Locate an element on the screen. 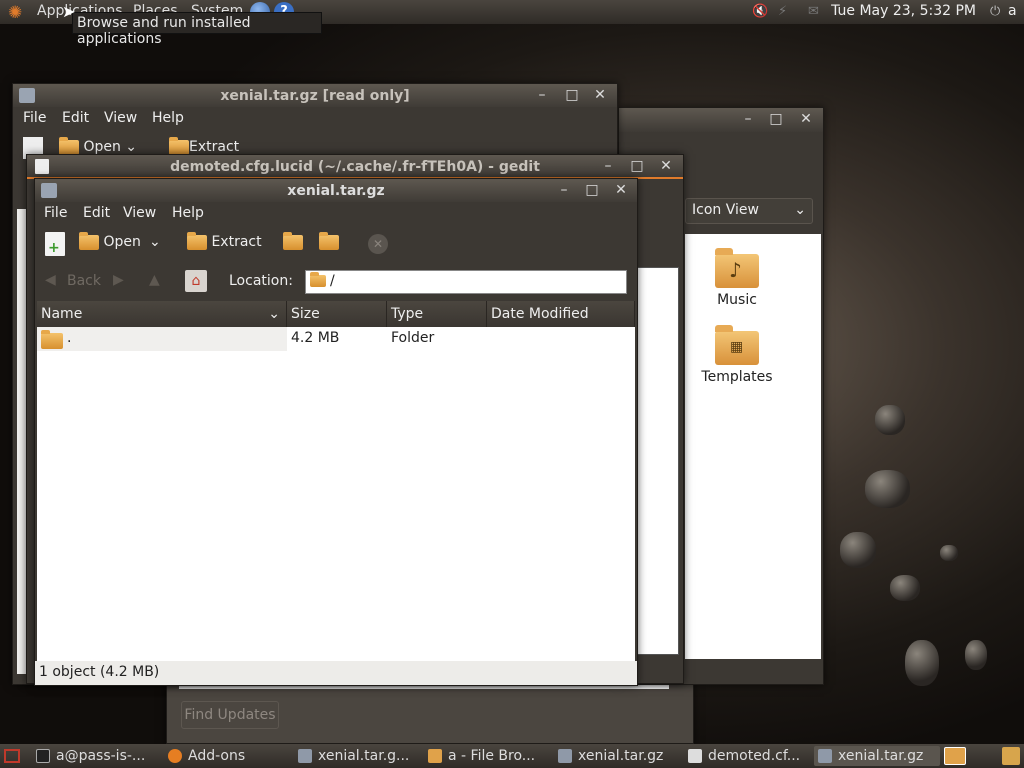  archive-titlebar: xenial.tar.gz is located at coordinates (336, 191).